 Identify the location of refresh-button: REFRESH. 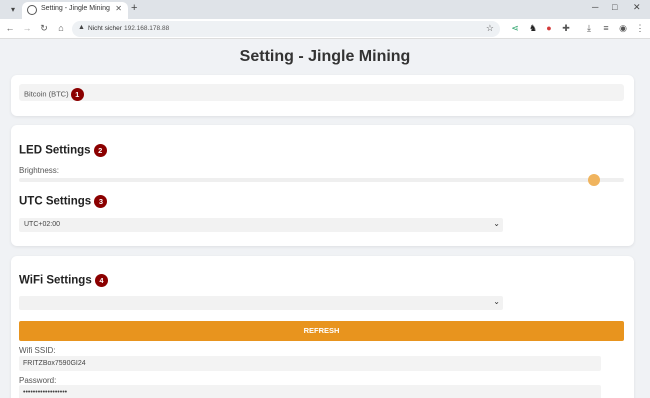
(321, 331).